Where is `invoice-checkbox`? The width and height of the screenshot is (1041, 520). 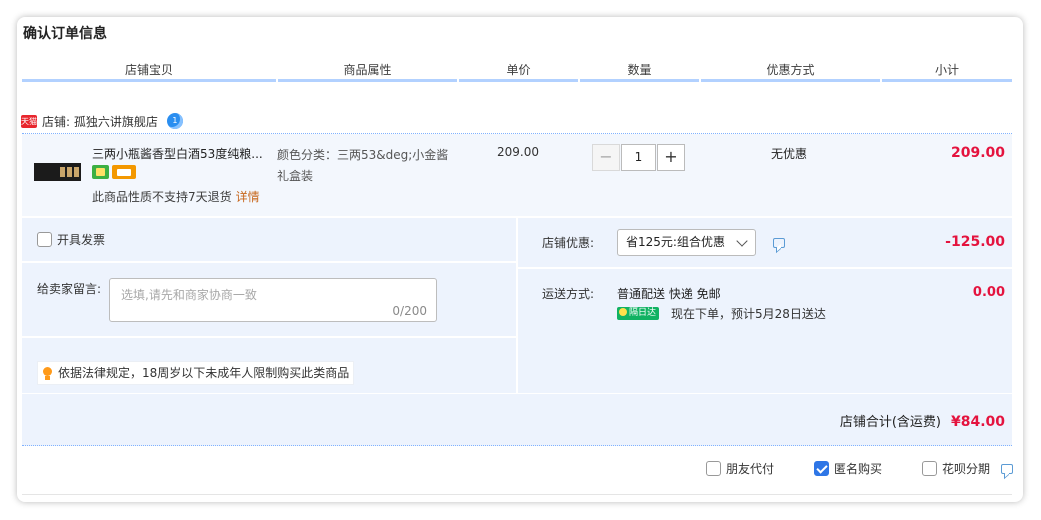 invoice-checkbox is located at coordinates (44, 239).